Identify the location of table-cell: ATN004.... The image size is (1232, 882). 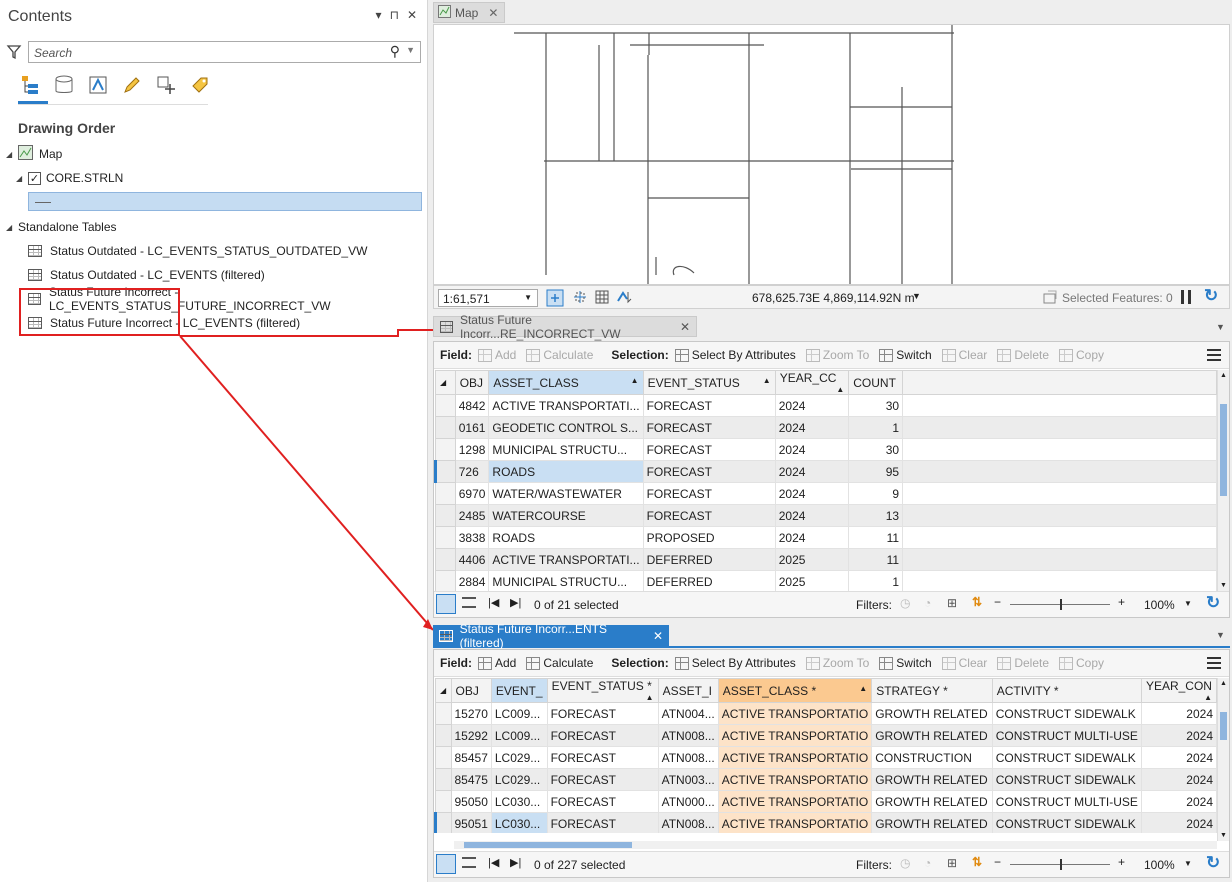
(688, 713).